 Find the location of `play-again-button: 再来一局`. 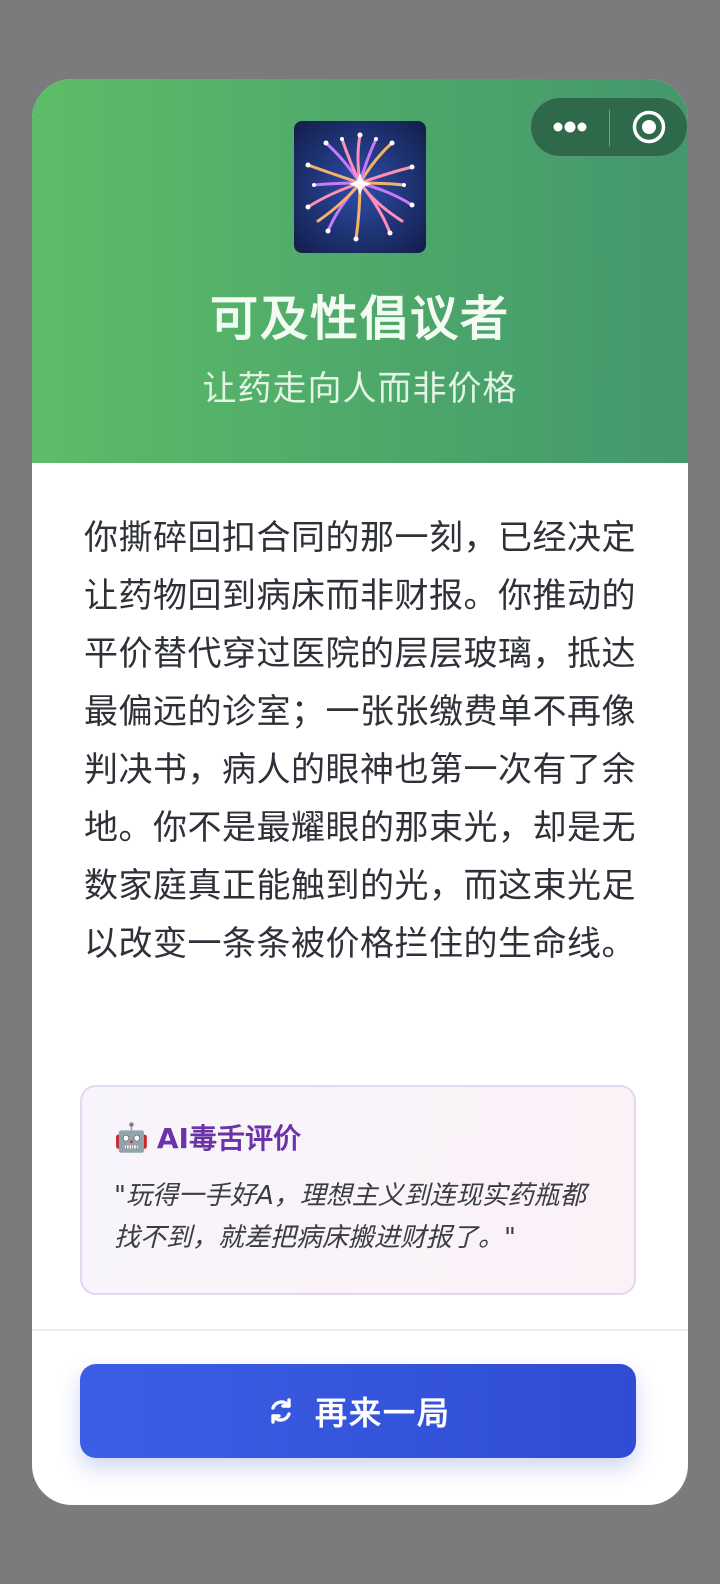

play-again-button: 再来一局 is located at coordinates (358, 1411).